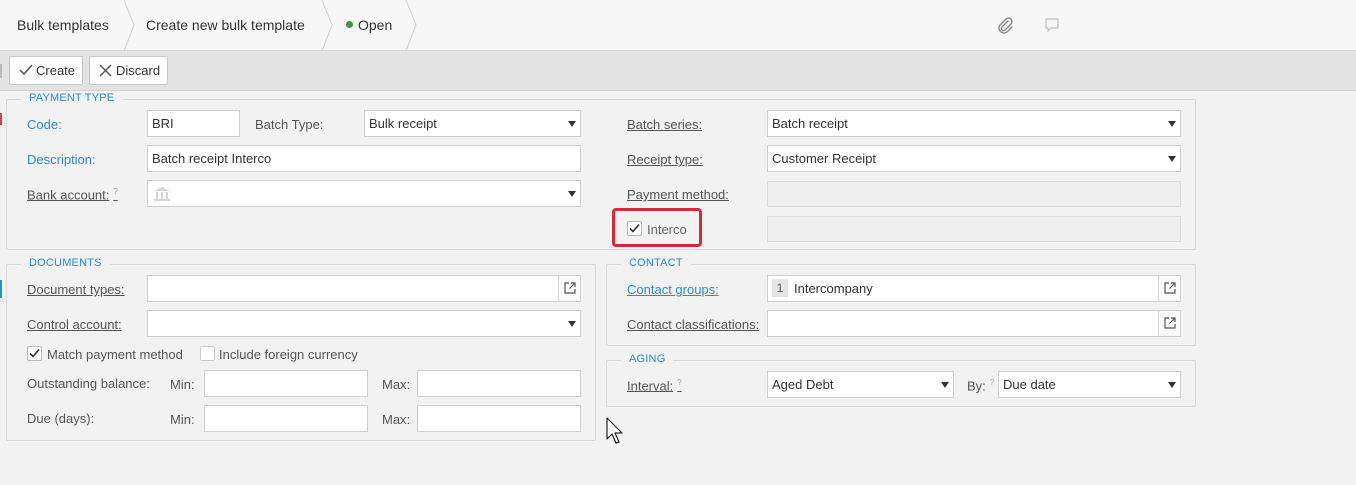 The height and width of the screenshot is (485, 1356). I want to click on toolbar: Create Discard, so click(678, 71).